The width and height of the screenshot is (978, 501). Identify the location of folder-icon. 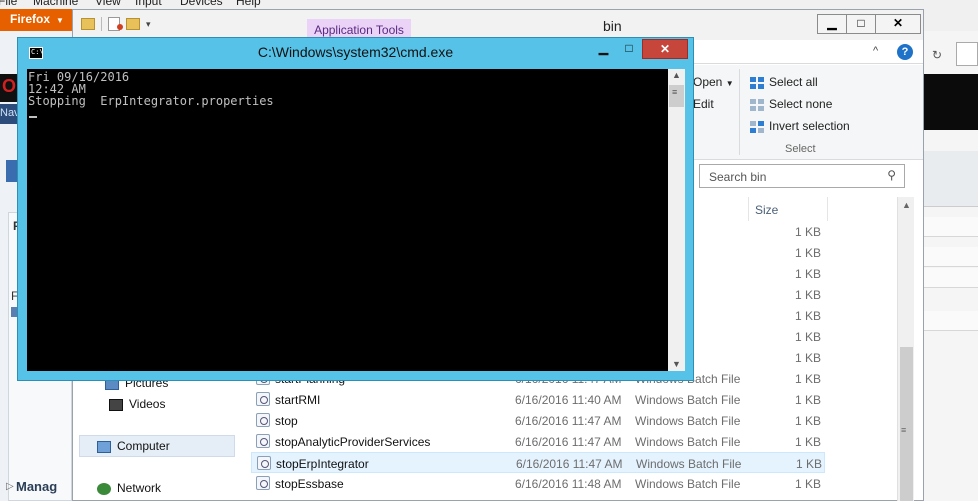
(88, 24).